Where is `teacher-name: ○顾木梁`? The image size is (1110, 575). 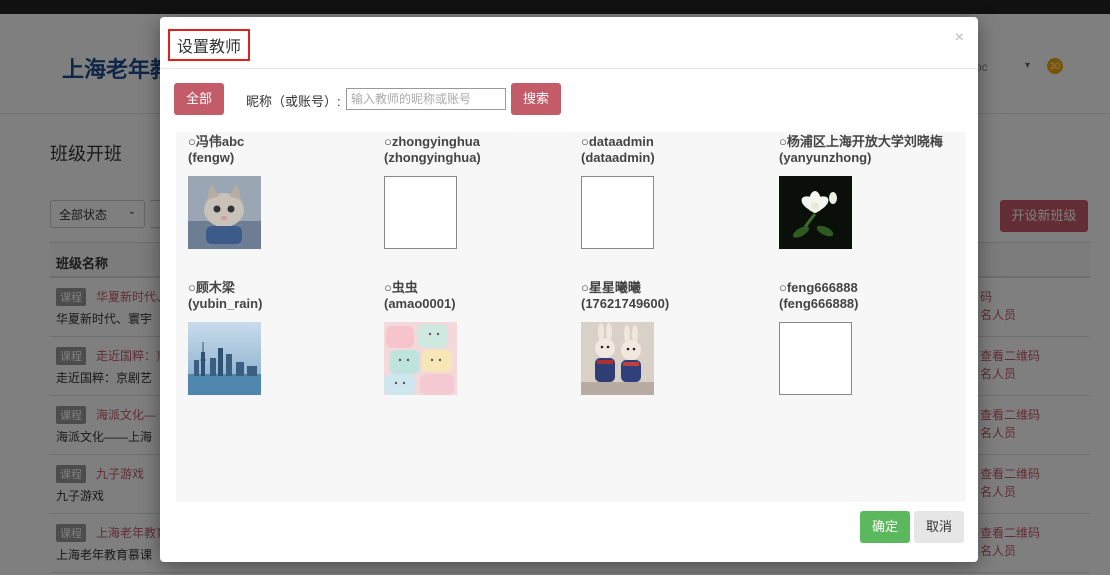 teacher-name: ○顾木梁 is located at coordinates (211, 287).